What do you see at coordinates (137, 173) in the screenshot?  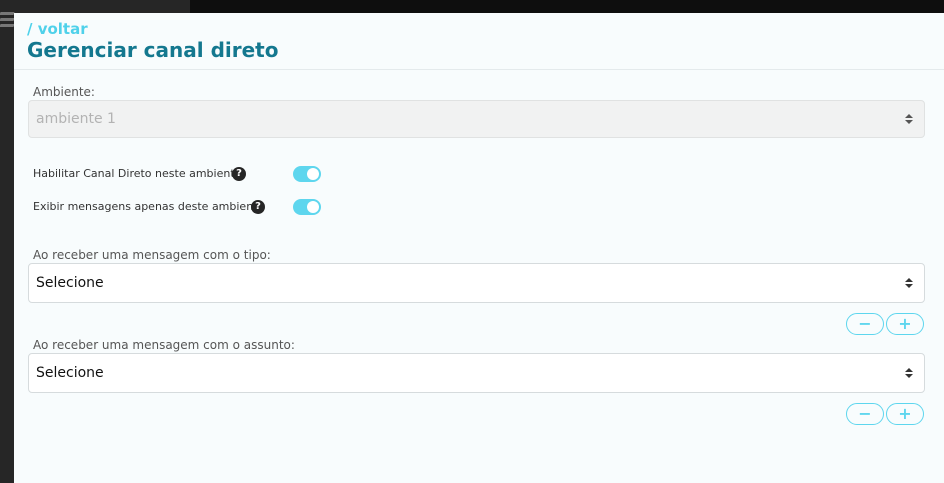 I see `enable-channel-label: Habilitar Canal Direto neste ambiente` at bounding box center [137, 173].